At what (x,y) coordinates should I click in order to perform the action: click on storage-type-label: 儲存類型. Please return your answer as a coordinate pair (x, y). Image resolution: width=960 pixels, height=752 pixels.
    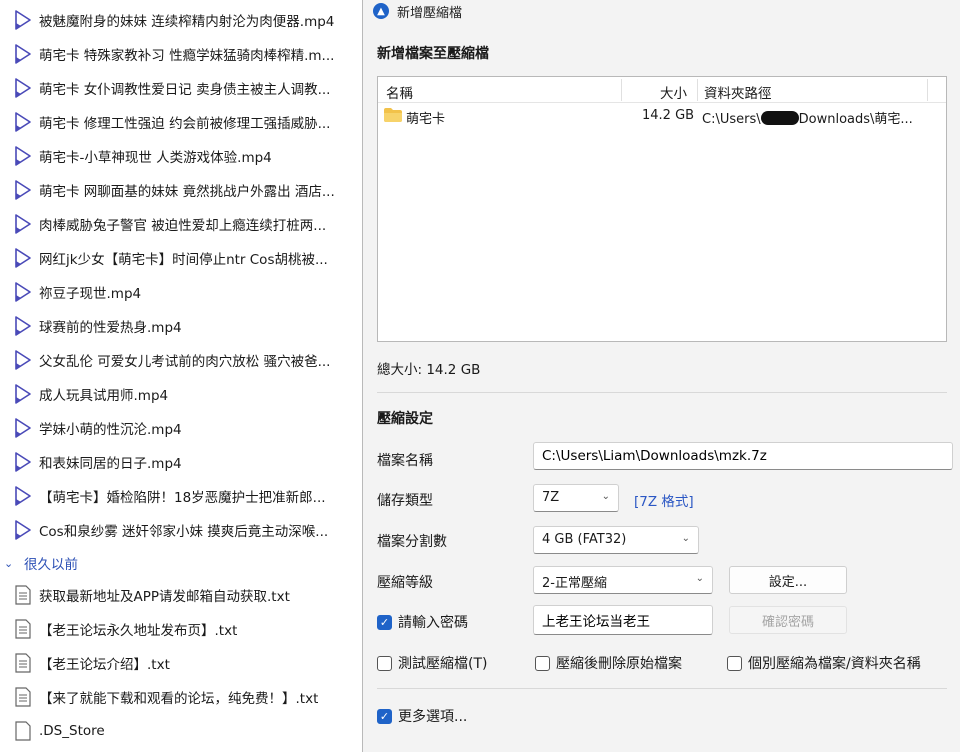
    Looking at the image, I should click on (405, 501).